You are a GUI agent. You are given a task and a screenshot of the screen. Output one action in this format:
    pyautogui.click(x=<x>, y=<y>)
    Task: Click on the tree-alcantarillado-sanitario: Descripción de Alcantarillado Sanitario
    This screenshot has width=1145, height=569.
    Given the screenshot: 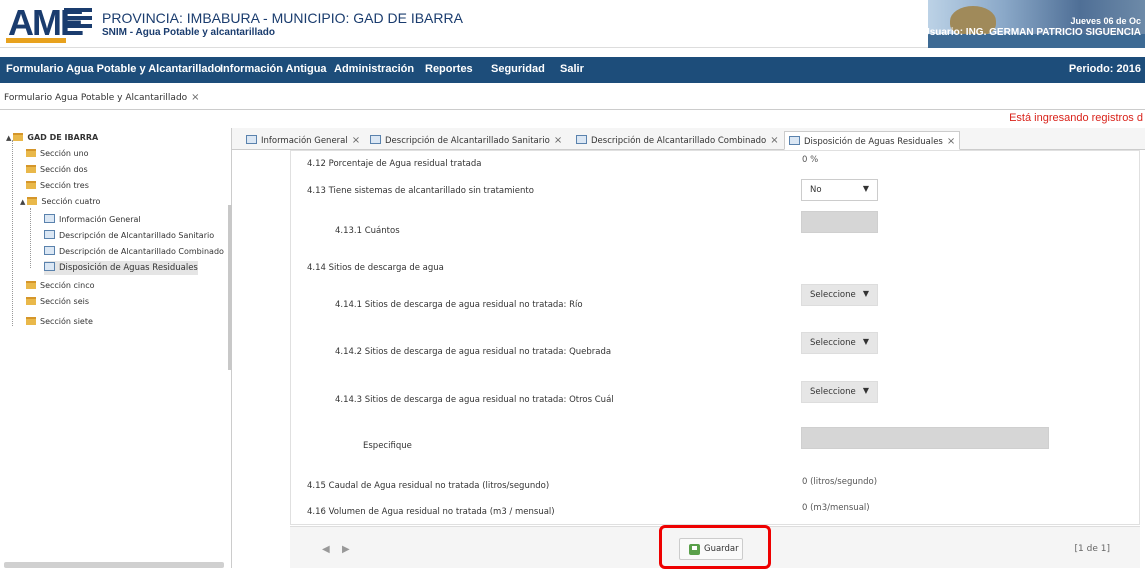 What is the action you would take?
    pyautogui.click(x=129, y=236)
    